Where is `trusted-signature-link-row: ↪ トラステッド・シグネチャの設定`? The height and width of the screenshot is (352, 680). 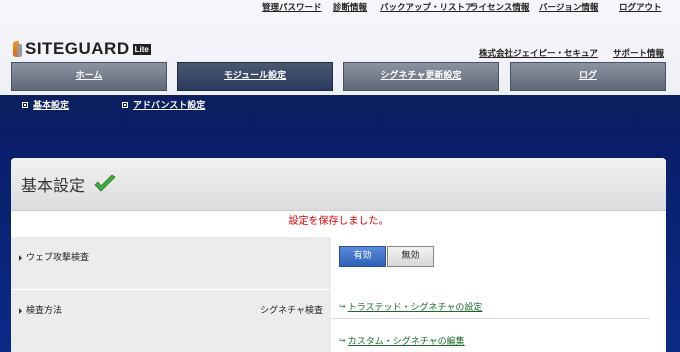
trusted-signature-link-row: ↪ トラステッド・シグネチャの設定 is located at coordinates (410, 306).